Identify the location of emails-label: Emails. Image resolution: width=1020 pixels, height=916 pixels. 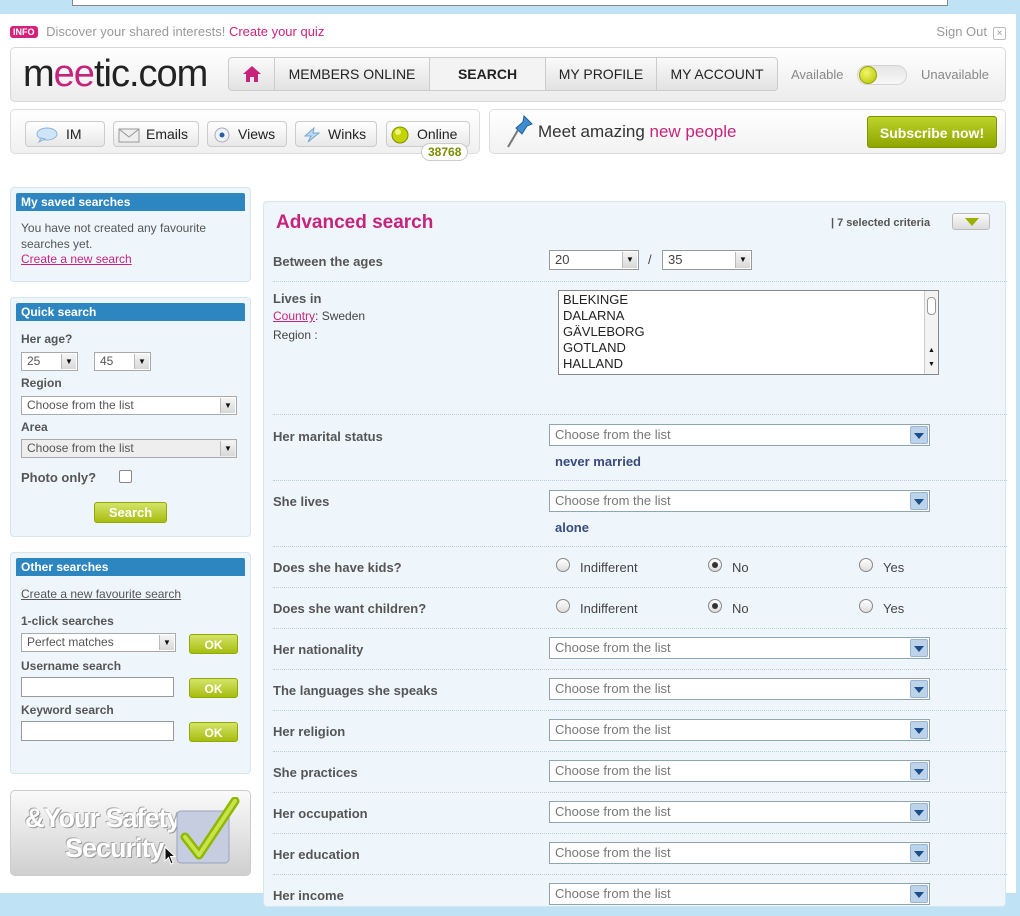
(167, 134).